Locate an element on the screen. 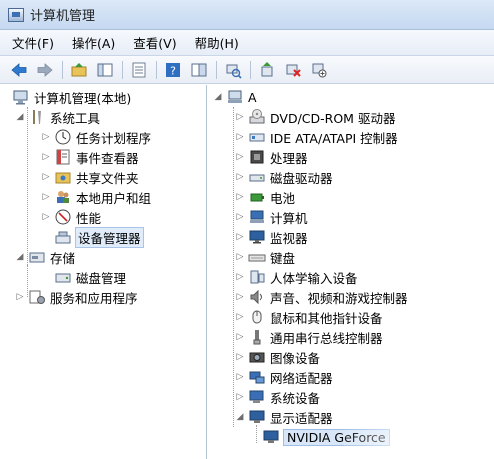 The height and width of the screenshot is (459, 494). device-category-label: 通用串行总线控制器 is located at coordinates (326, 338).